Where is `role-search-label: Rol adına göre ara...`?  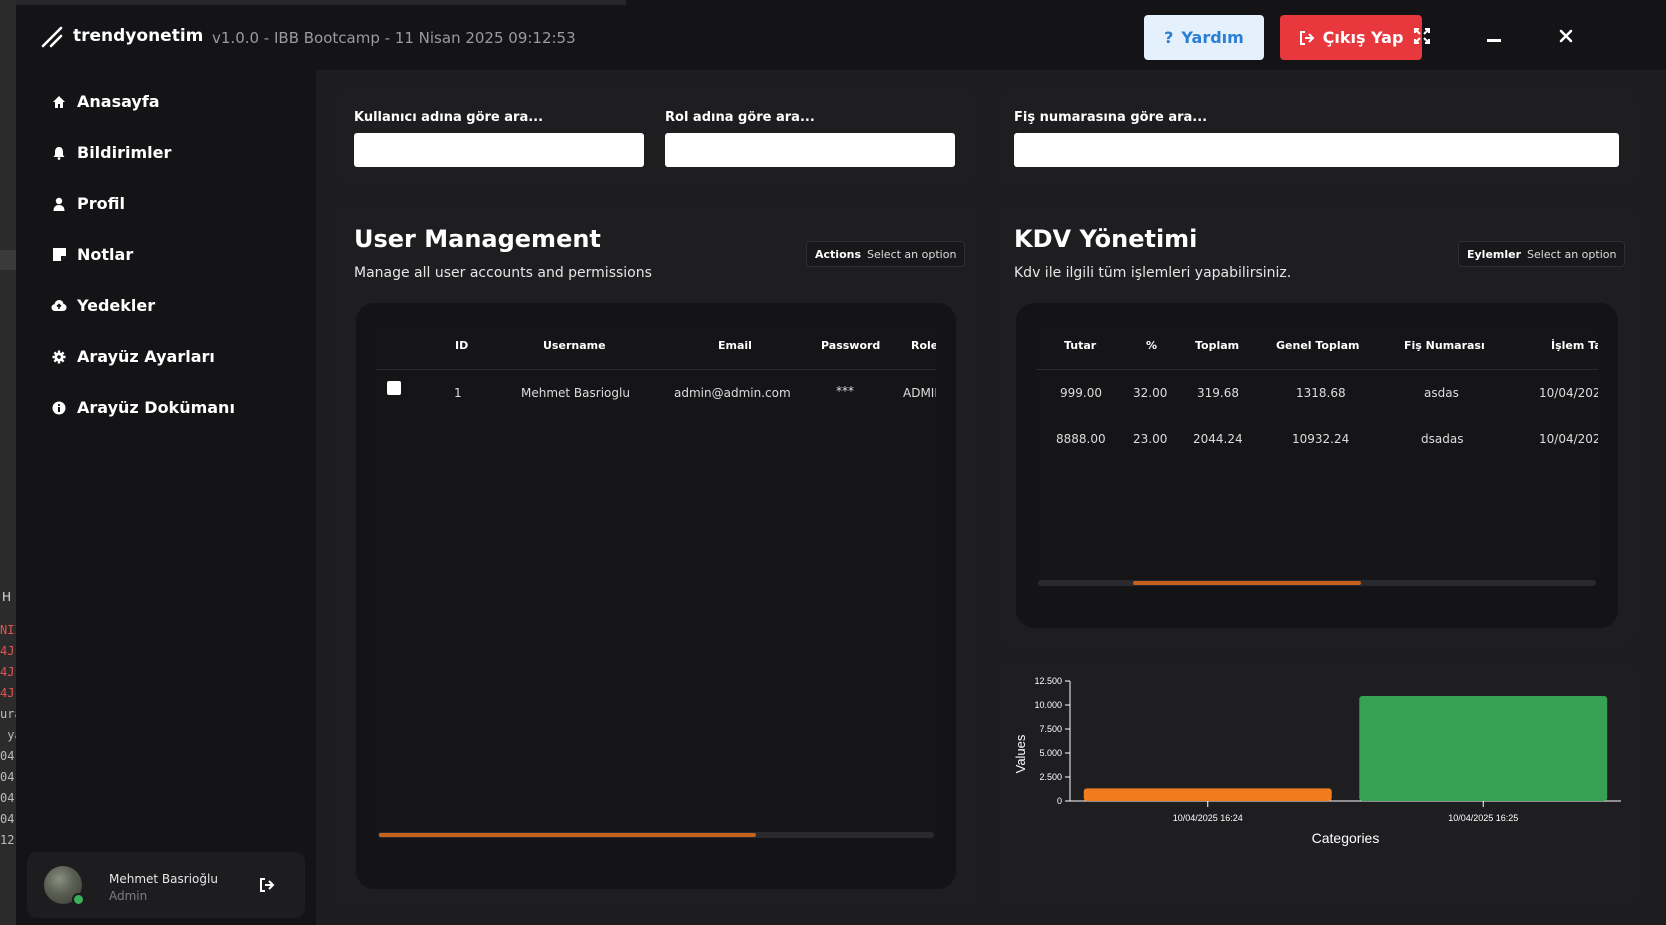 role-search-label: Rol adına göre ara... is located at coordinates (740, 117).